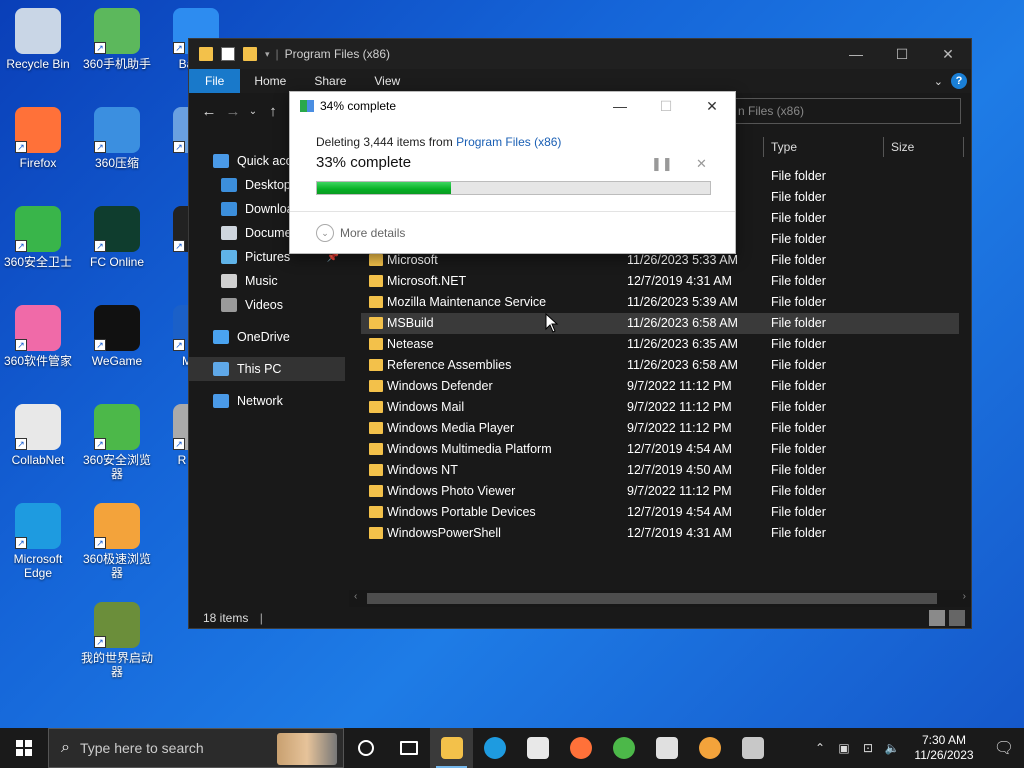 The image size is (1024, 768). I want to click on dialog-close-button: ✕, so click(712, 106).